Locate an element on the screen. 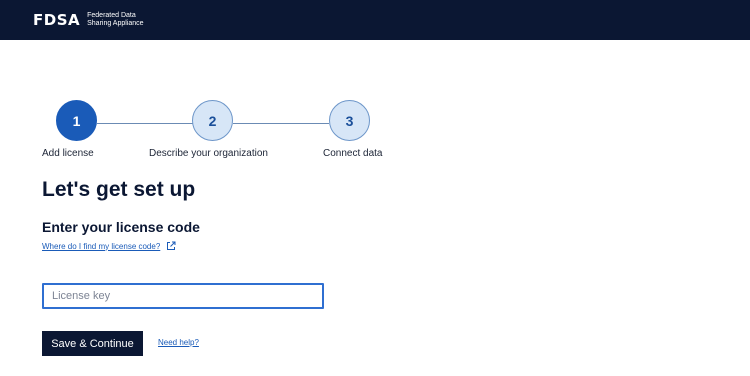 The height and width of the screenshot is (376, 750). step-3-number: 3 is located at coordinates (349, 120).